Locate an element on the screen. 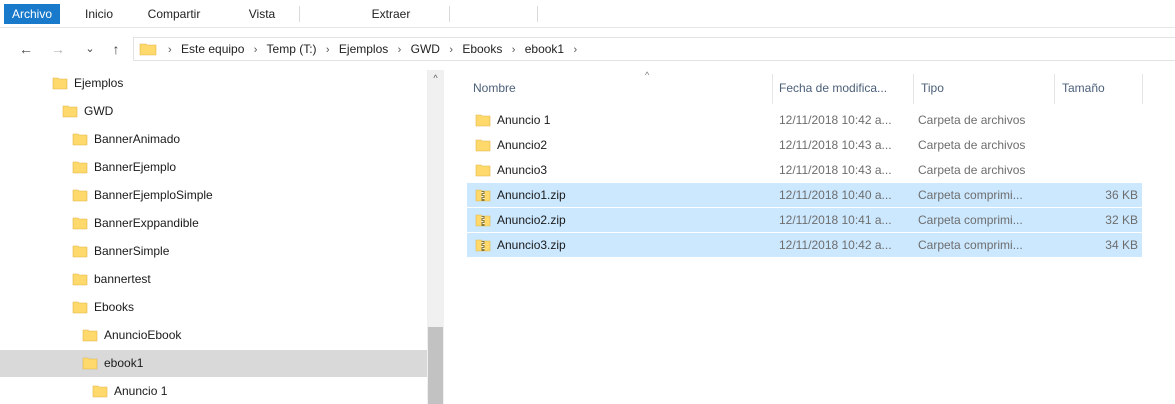  breadcrumb-temp: Temp (T:) is located at coordinates (292, 49).